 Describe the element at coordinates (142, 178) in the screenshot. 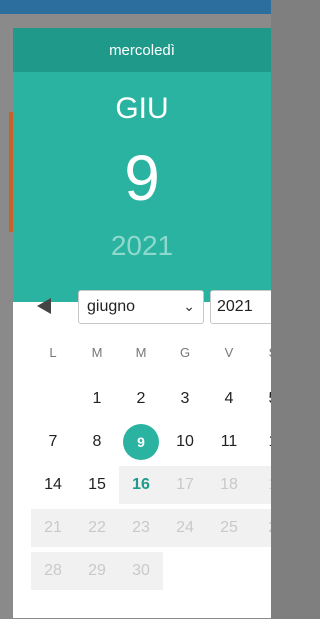

I see `selected-day-number: 9` at that location.